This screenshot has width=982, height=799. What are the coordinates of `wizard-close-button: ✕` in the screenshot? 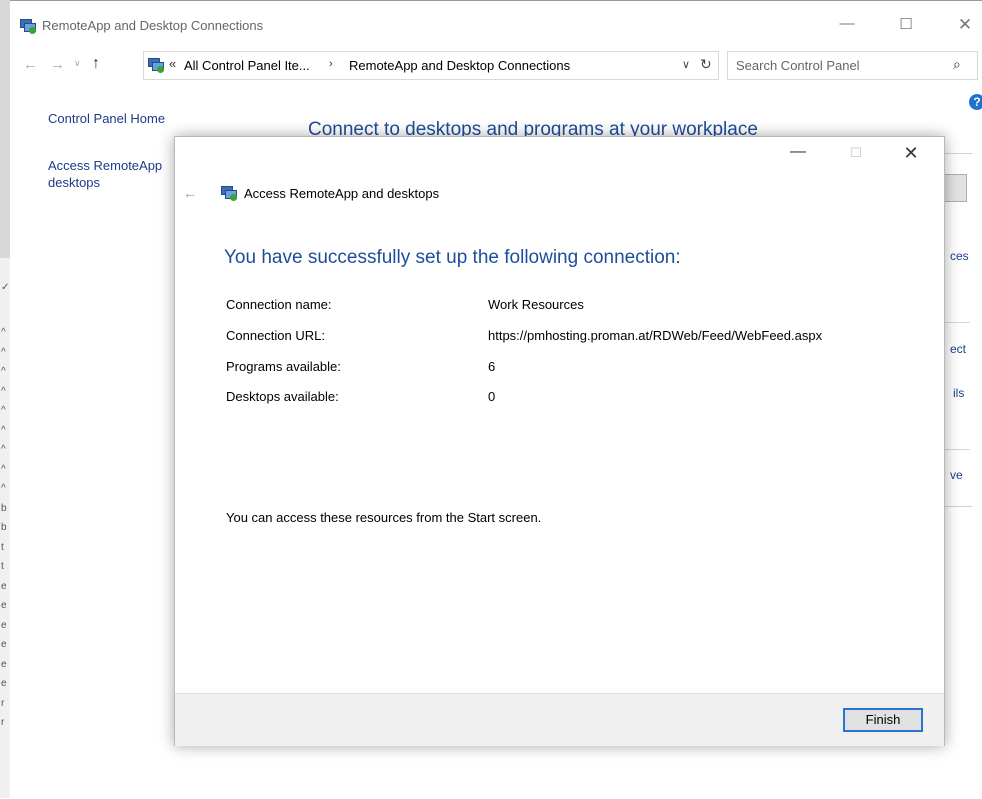 It's located at (911, 153).